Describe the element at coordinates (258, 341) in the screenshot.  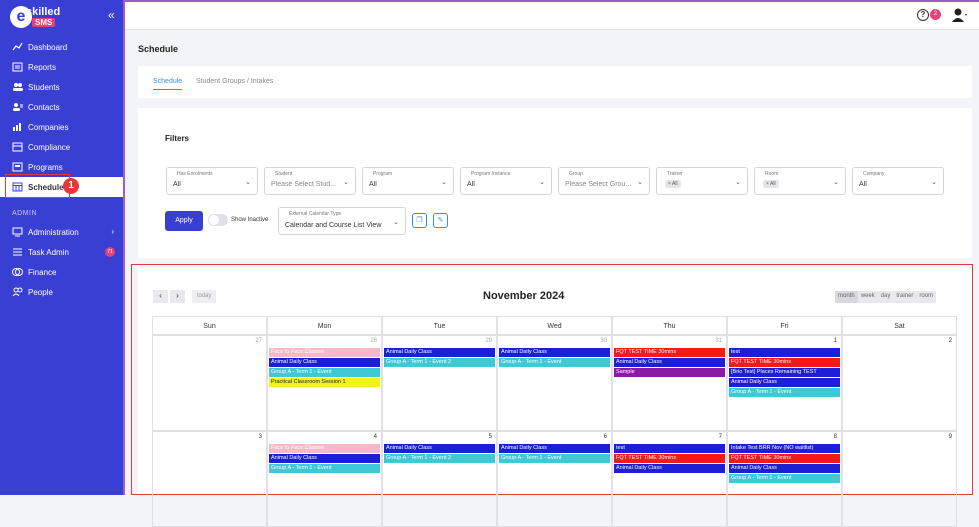
I see `day-number: 27` at that location.